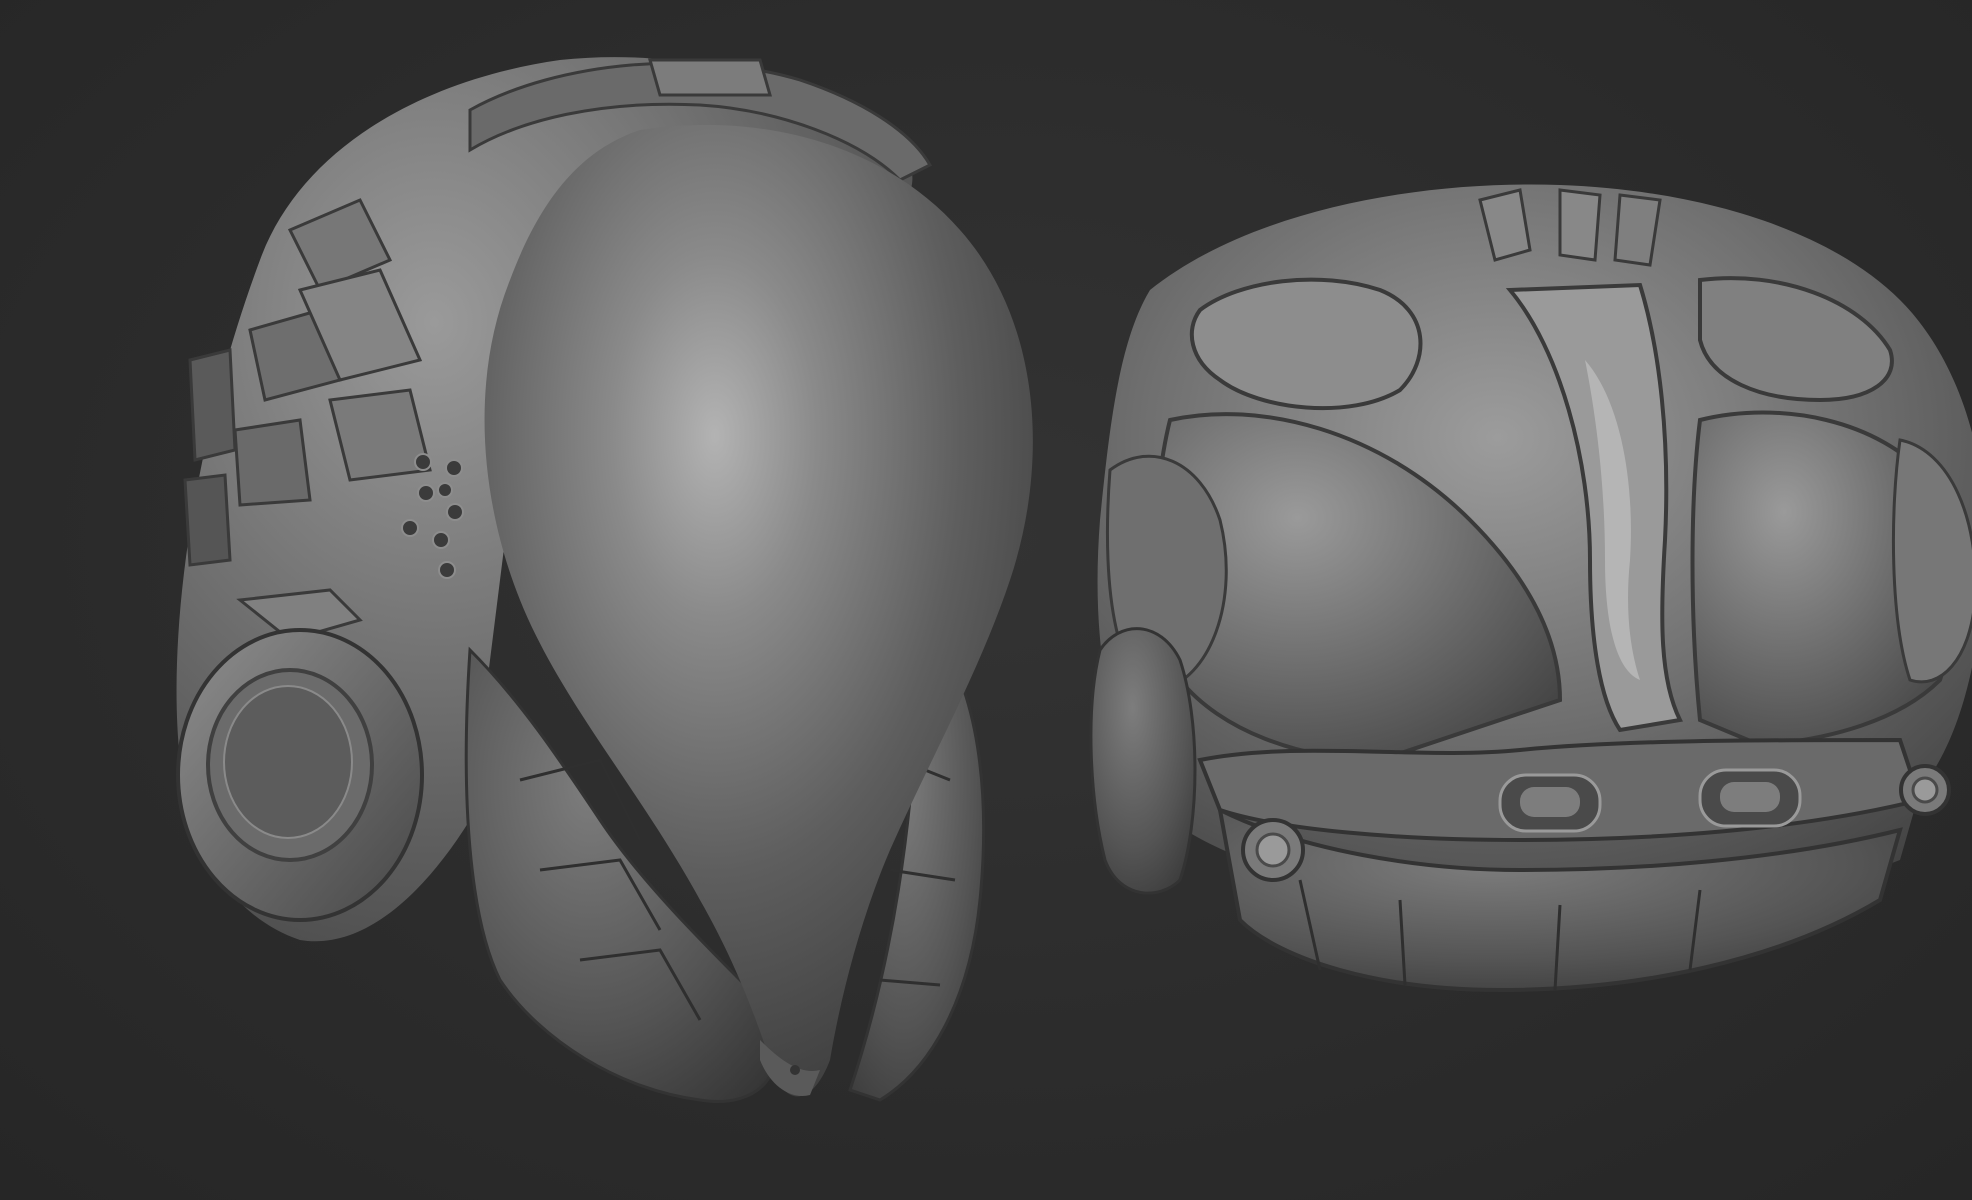  Describe the element at coordinates (795, 1070) in the screenshot. I see `chin-screw` at that location.